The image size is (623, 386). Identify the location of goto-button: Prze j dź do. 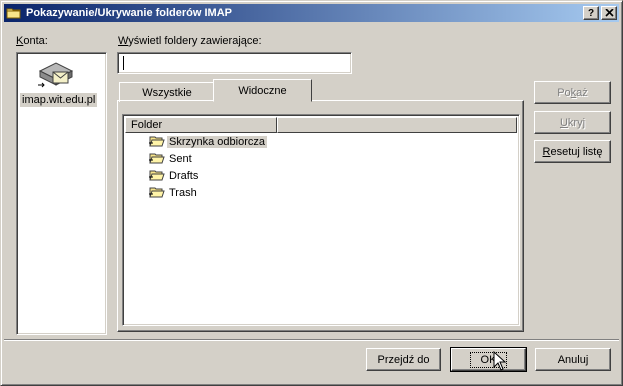
(403, 359).